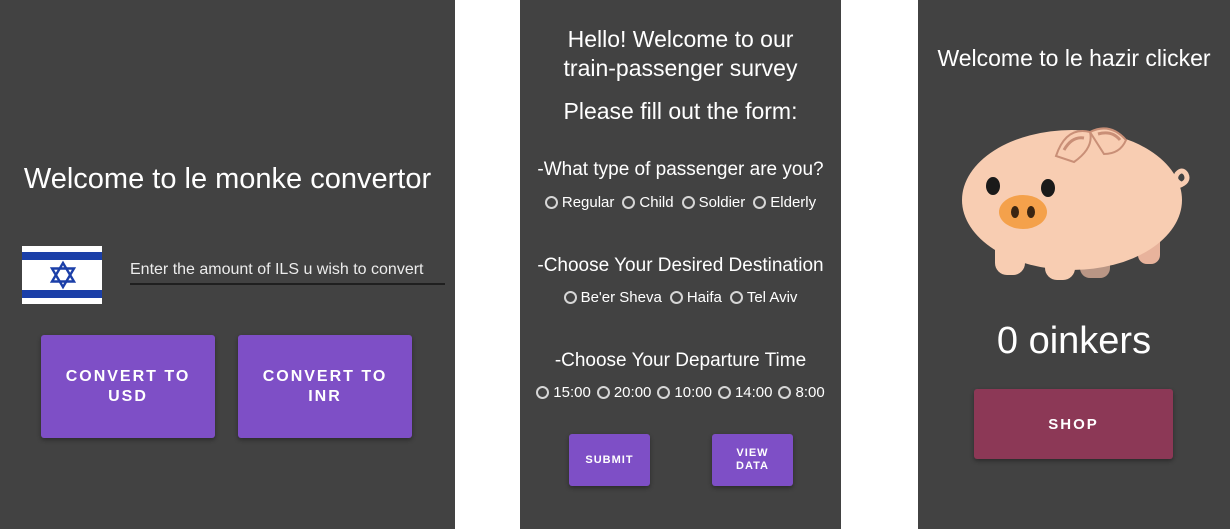 The height and width of the screenshot is (529, 1230). I want to click on radio-label: 15:00, so click(572, 392).